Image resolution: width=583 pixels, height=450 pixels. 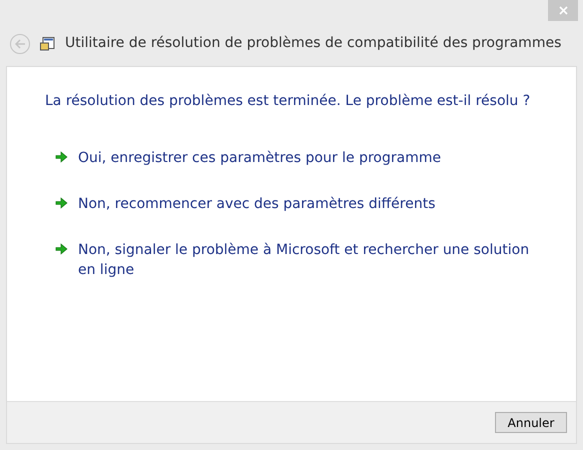 What do you see at coordinates (288, 101) in the screenshot?
I see `heading: La résolution des problèmes est terminée. Le problème est-il résolu ?` at bounding box center [288, 101].